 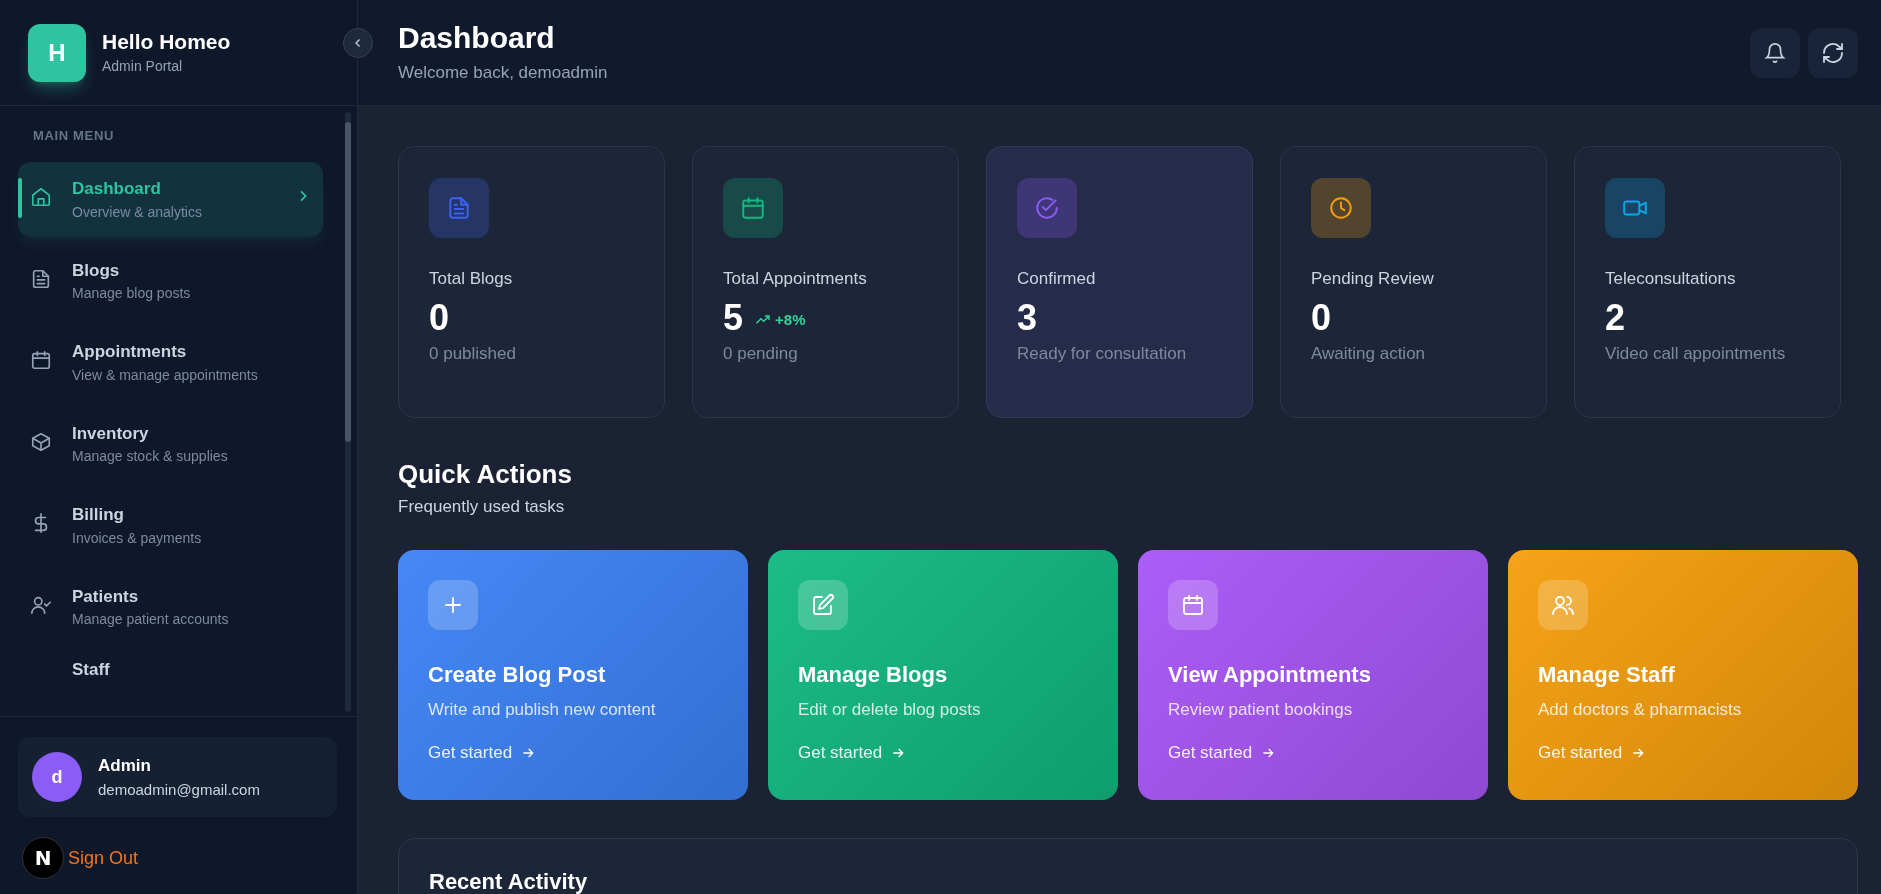 What do you see at coordinates (137, 538) in the screenshot?
I see `nav-subtitle: Invoices & payments` at bounding box center [137, 538].